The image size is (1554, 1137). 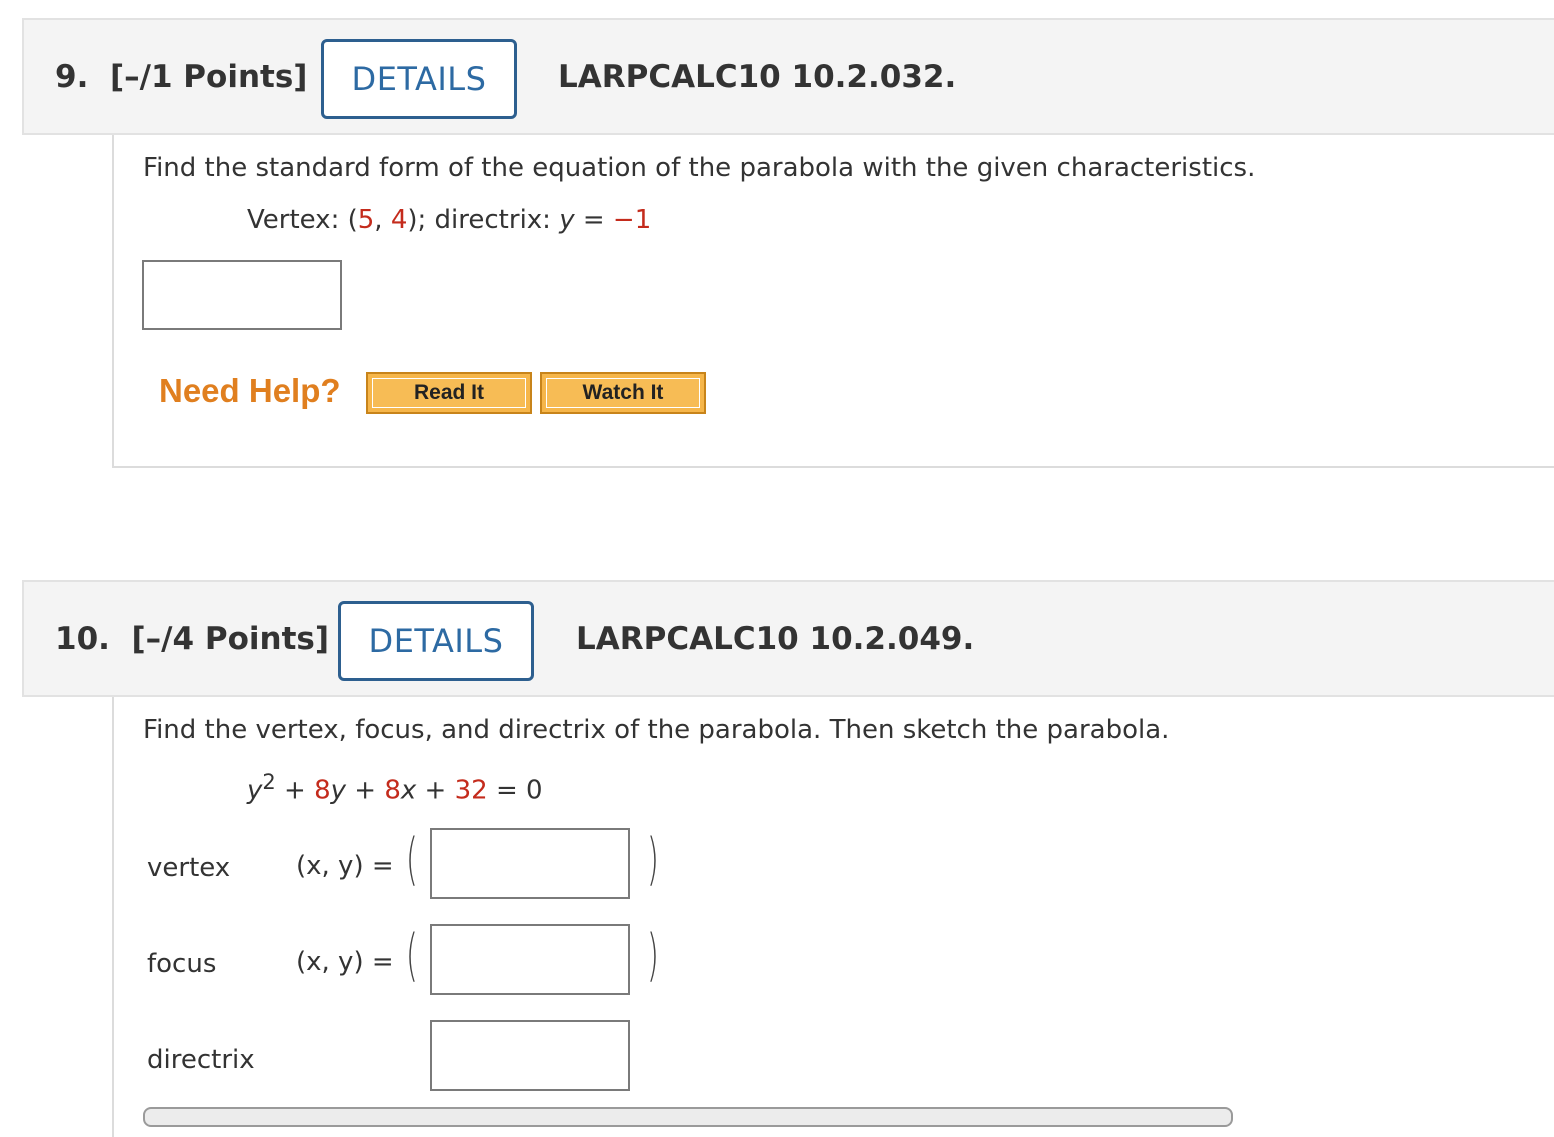 What do you see at coordinates (399, 220) in the screenshot?
I see `vertex-y-value: 4` at bounding box center [399, 220].